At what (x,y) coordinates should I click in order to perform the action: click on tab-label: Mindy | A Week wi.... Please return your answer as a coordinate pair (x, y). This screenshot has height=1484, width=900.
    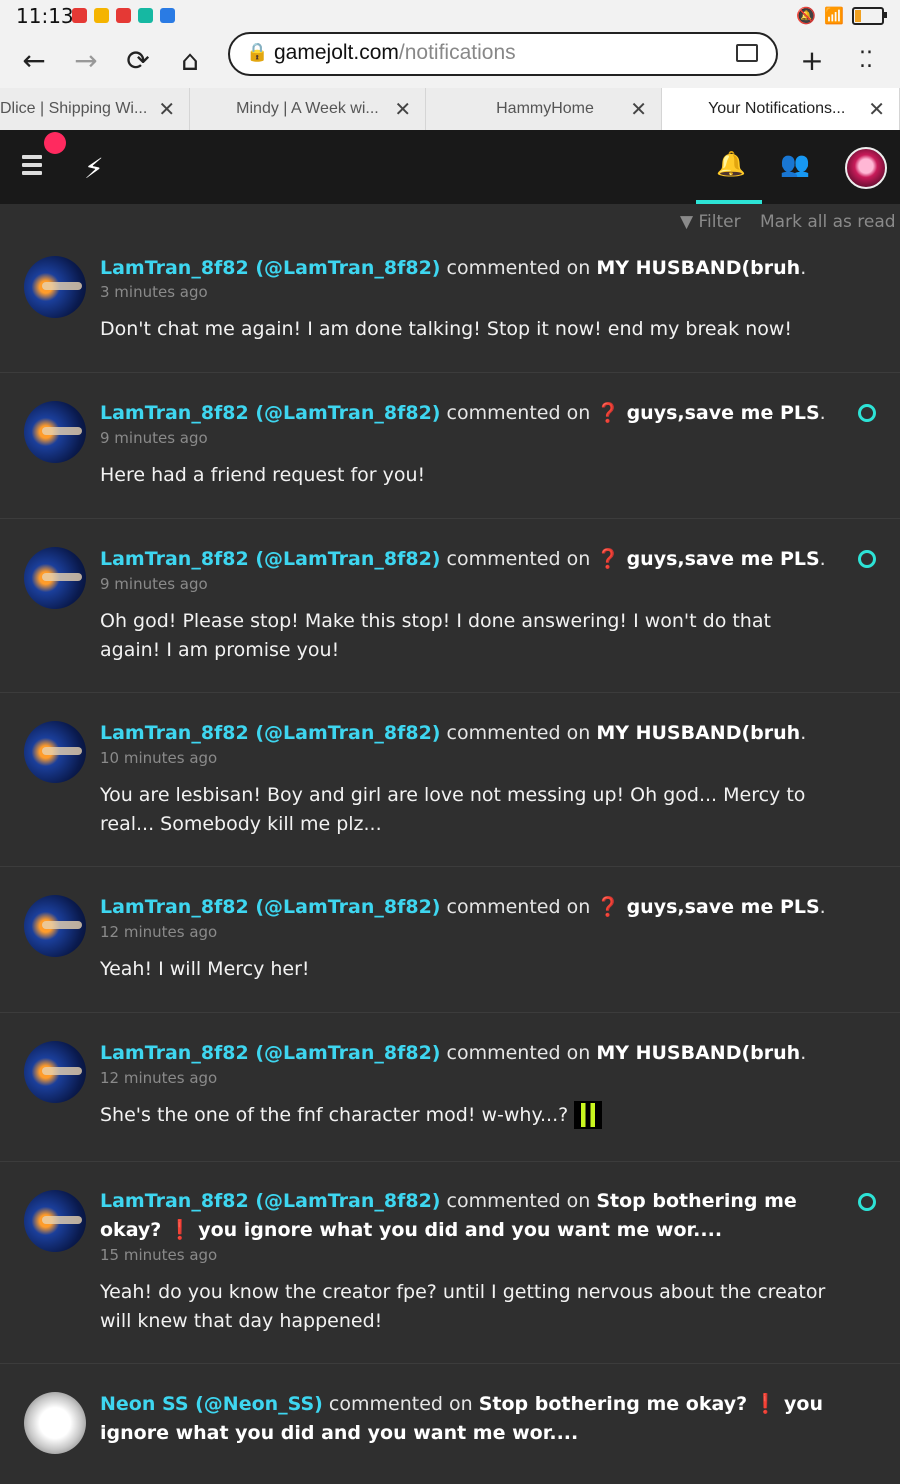
    Looking at the image, I should click on (307, 108).